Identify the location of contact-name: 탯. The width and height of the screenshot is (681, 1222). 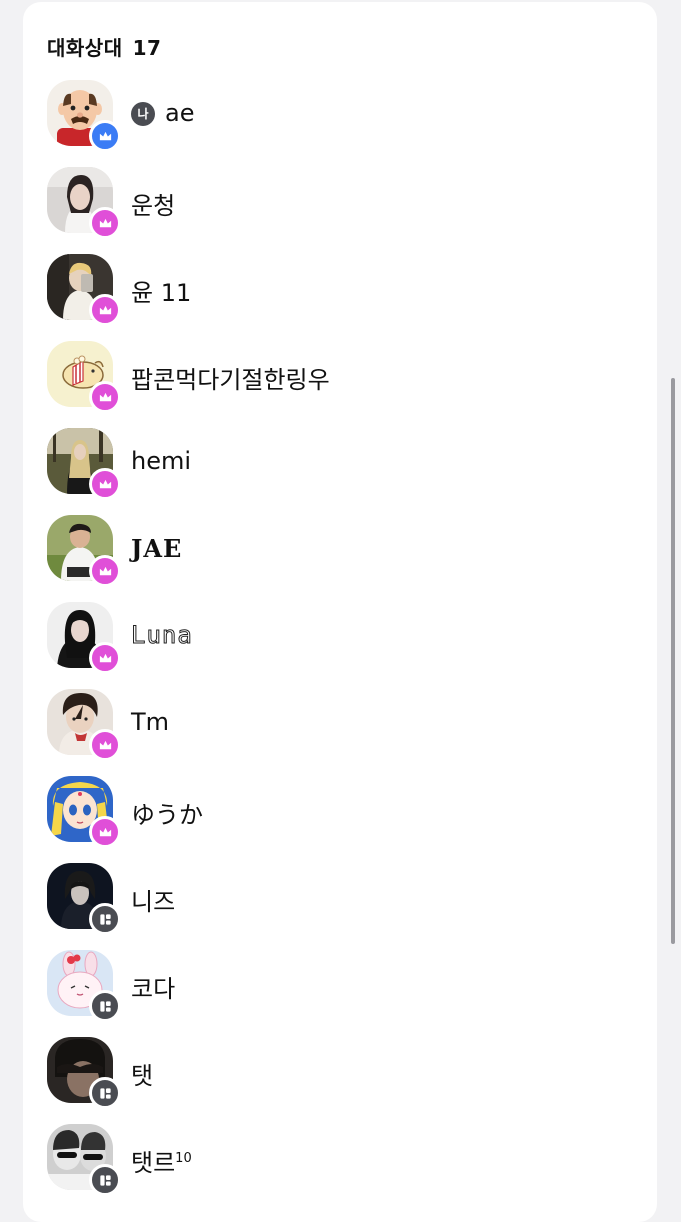
(142, 1076).